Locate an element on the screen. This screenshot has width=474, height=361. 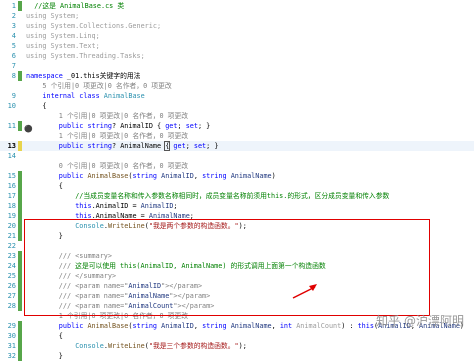
token-type: Console is located at coordinates (89, 346).